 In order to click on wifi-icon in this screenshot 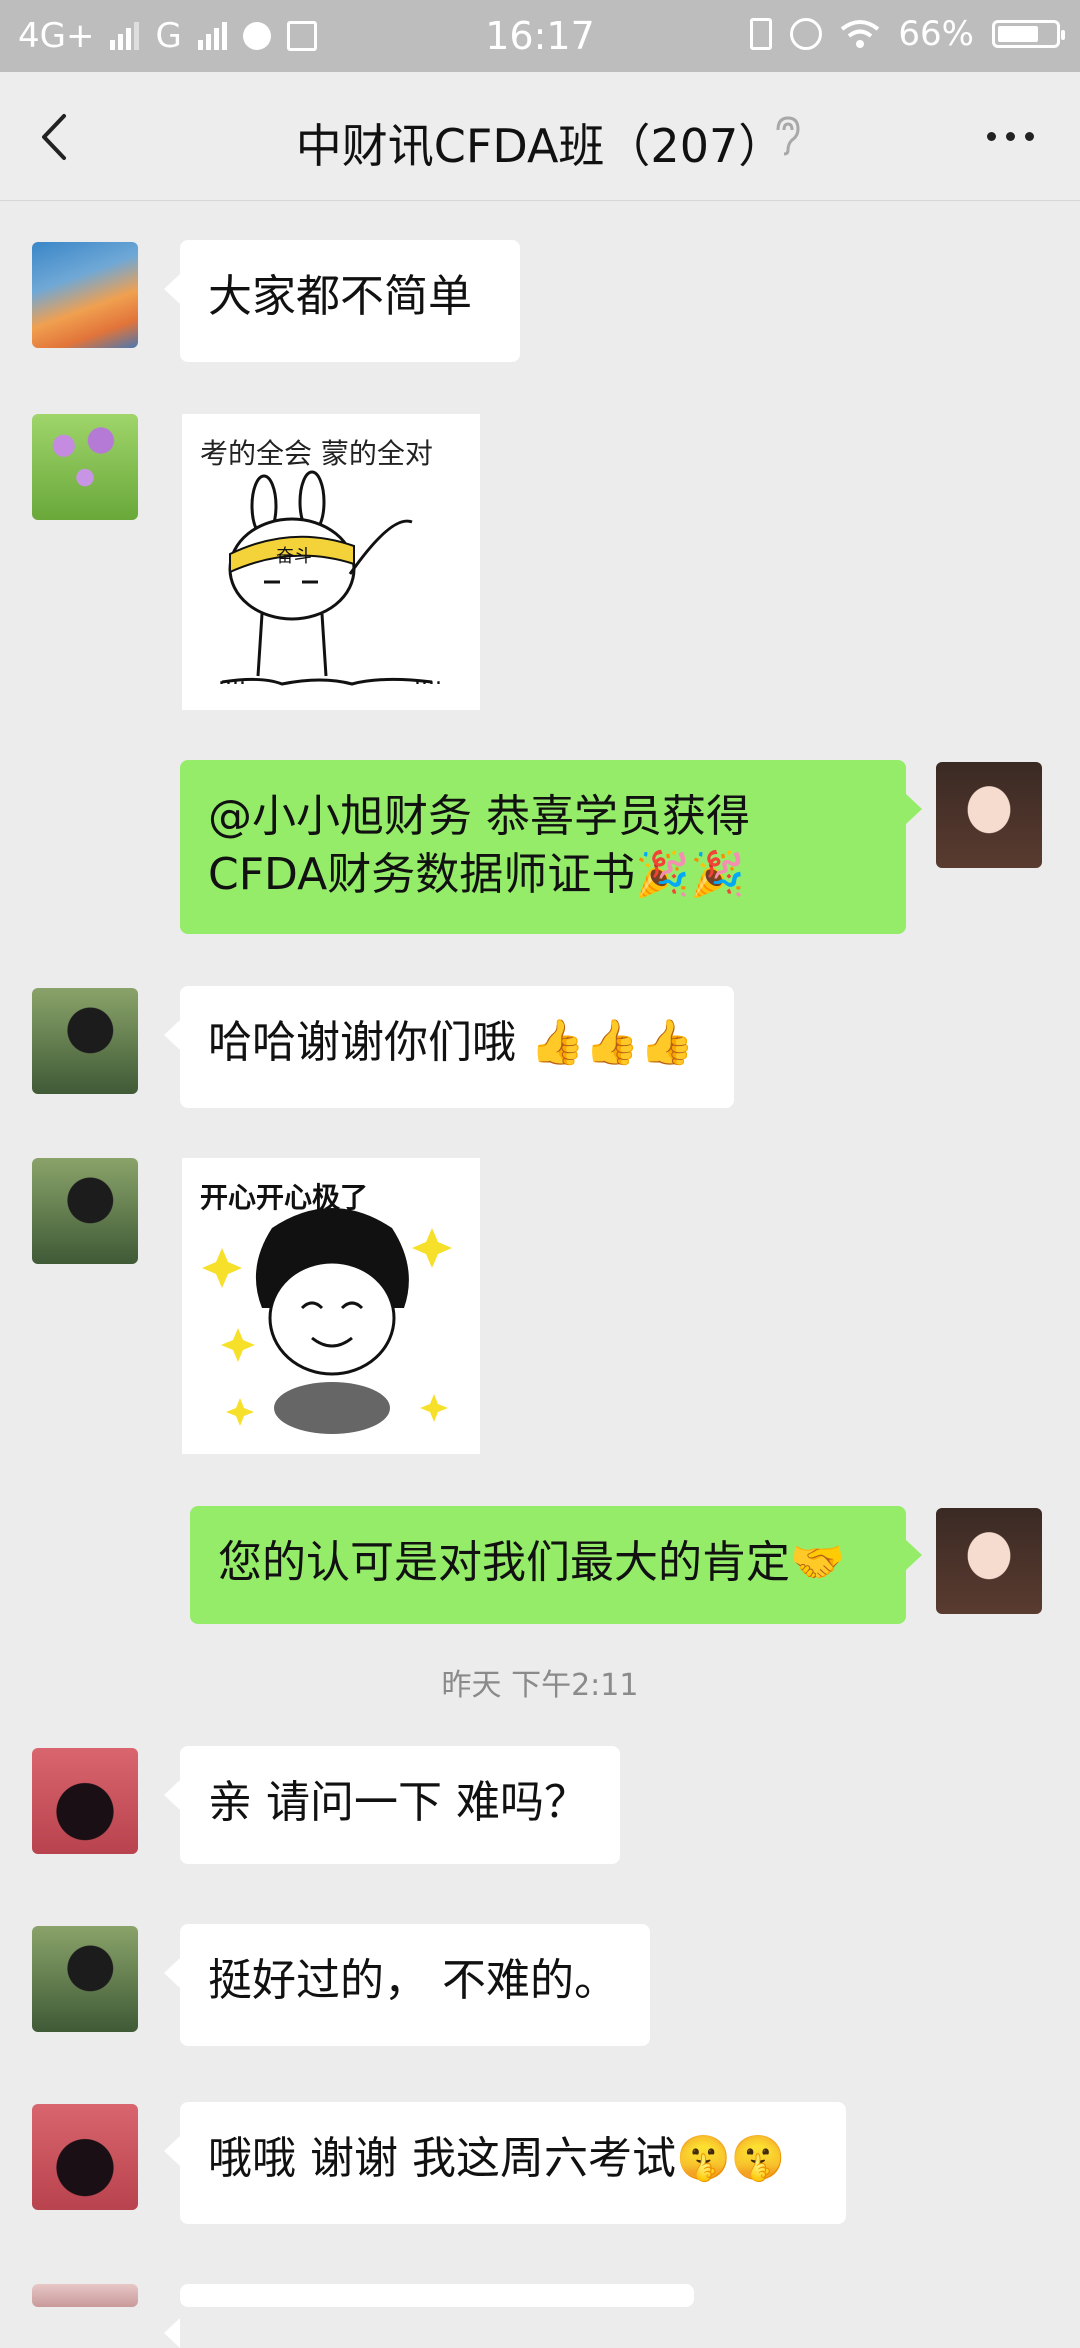, I will do `click(860, 34)`.